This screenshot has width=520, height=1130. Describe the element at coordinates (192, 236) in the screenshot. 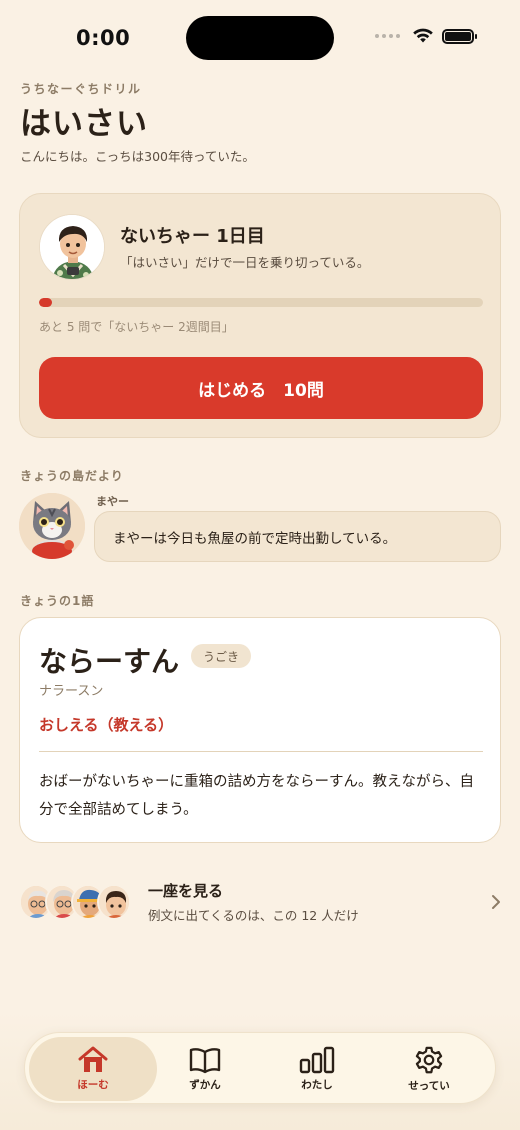

I see `level-title: ないちゃー 1日目` at that location.